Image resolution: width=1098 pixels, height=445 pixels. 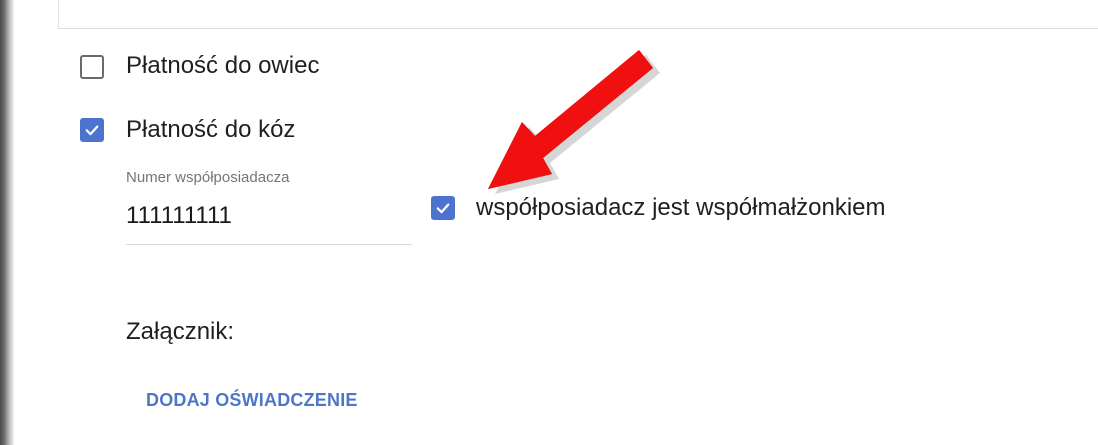 I want to click on co-owner-number-label: Numer współposiadacza, so click(x=208, y=177).